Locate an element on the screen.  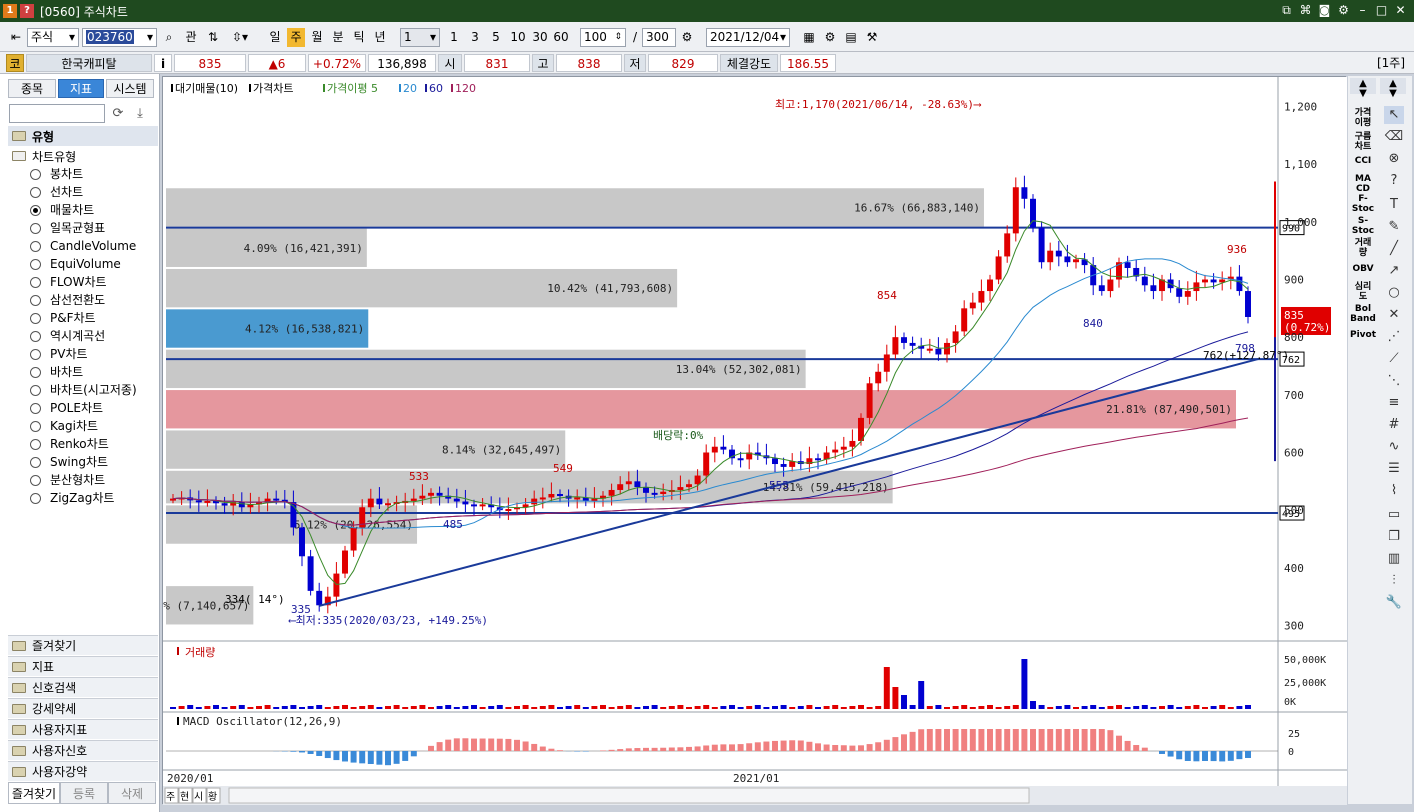
category-item: 사용자강약 is located at coordinates (83, 771).